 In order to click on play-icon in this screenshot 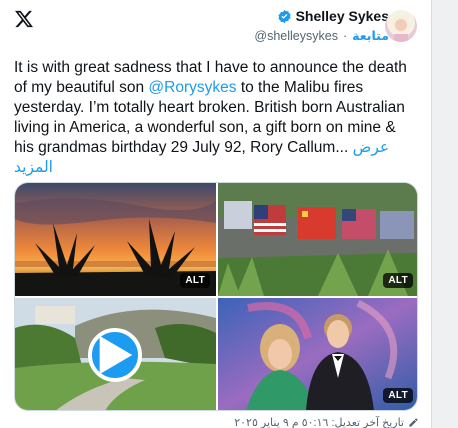, I will do `click(116, 355)`.